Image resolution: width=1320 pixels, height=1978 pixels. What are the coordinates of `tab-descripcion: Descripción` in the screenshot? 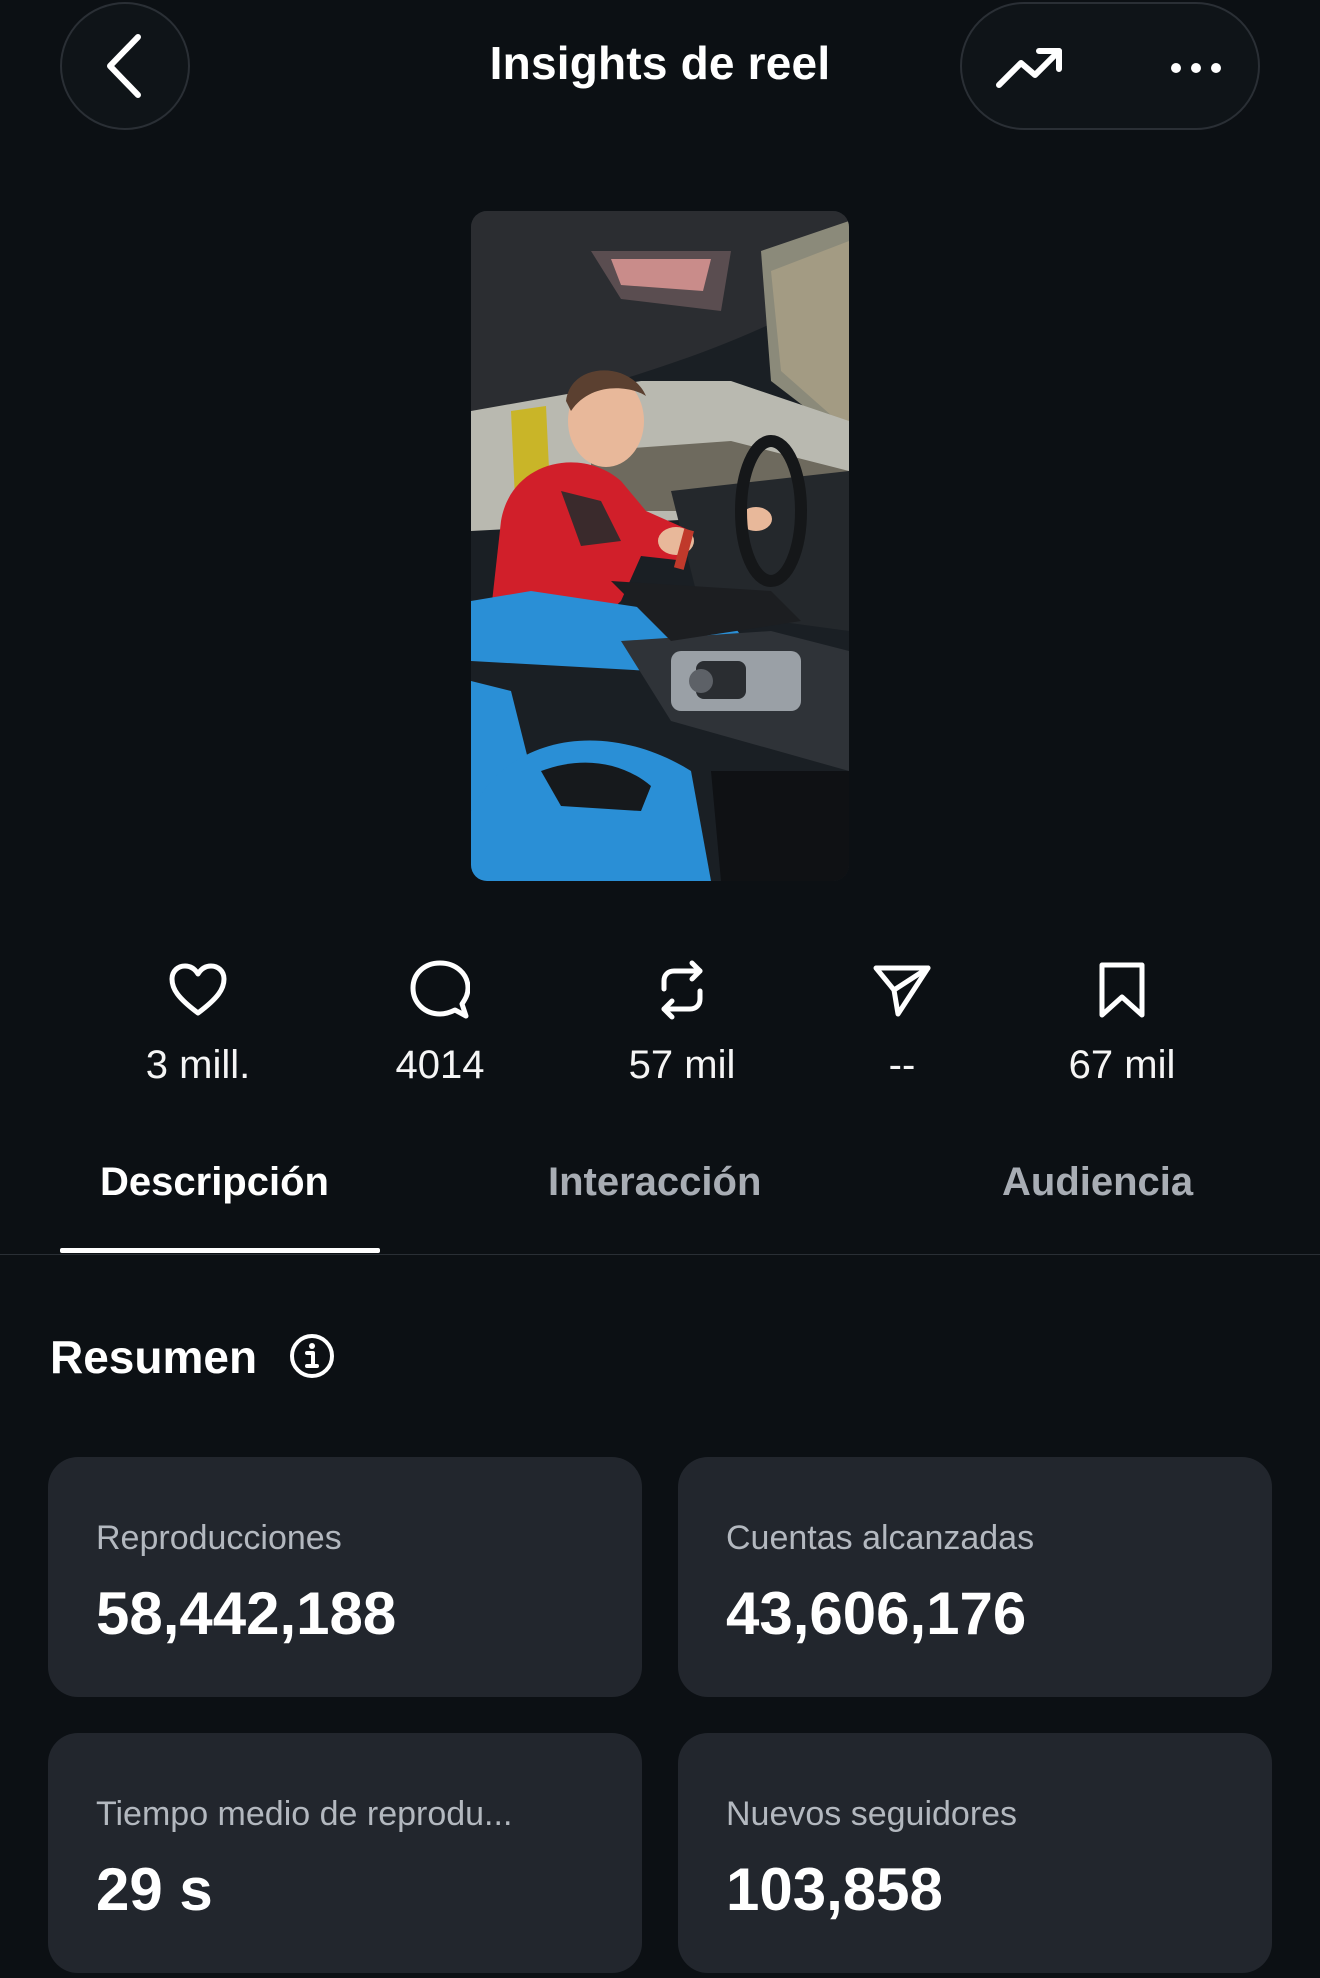 It's located at (214, 1182).